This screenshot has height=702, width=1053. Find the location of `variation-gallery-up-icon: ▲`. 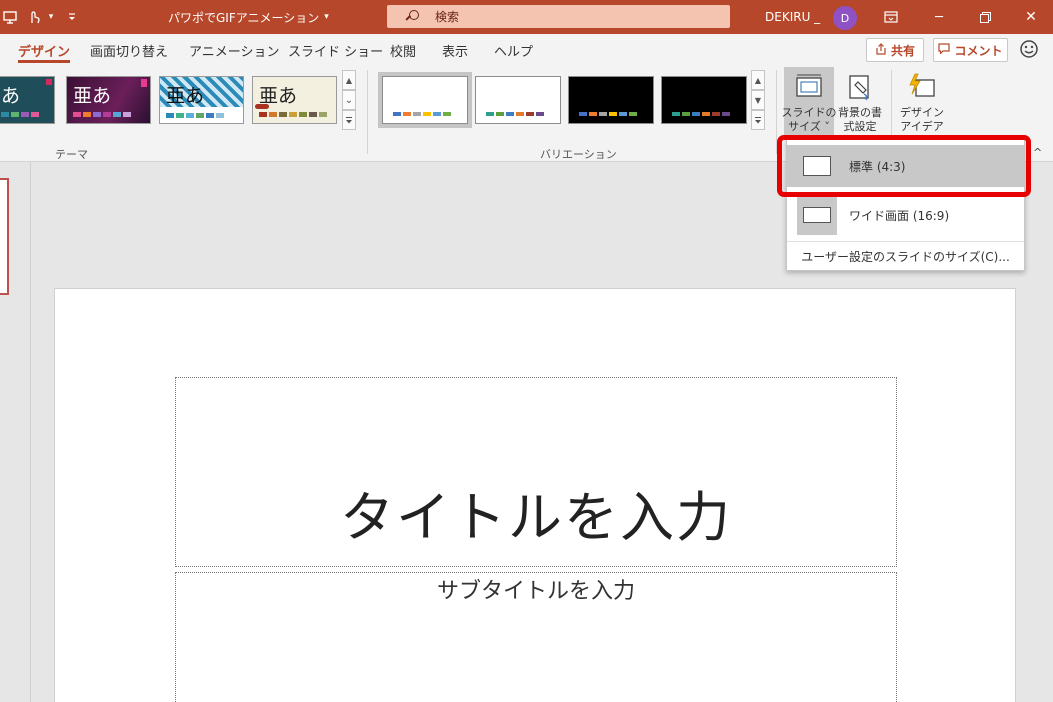

variation-gallery-up-icon: ▲ is located at coordinates (758, 80).